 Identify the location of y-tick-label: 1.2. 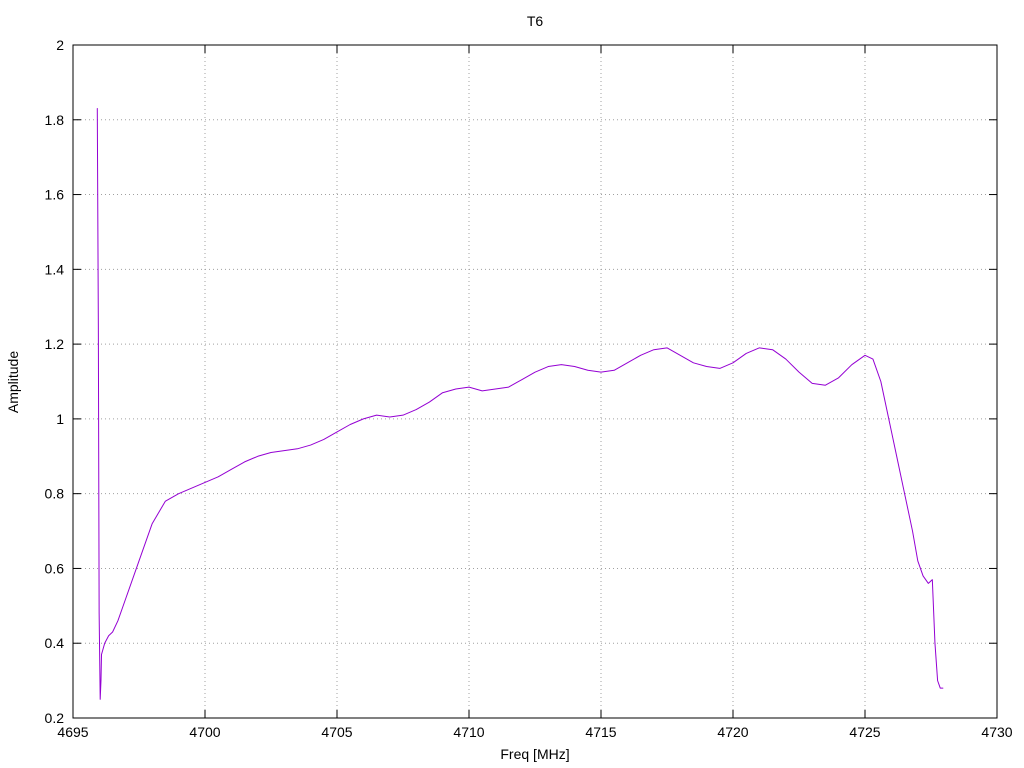
(55, 344).